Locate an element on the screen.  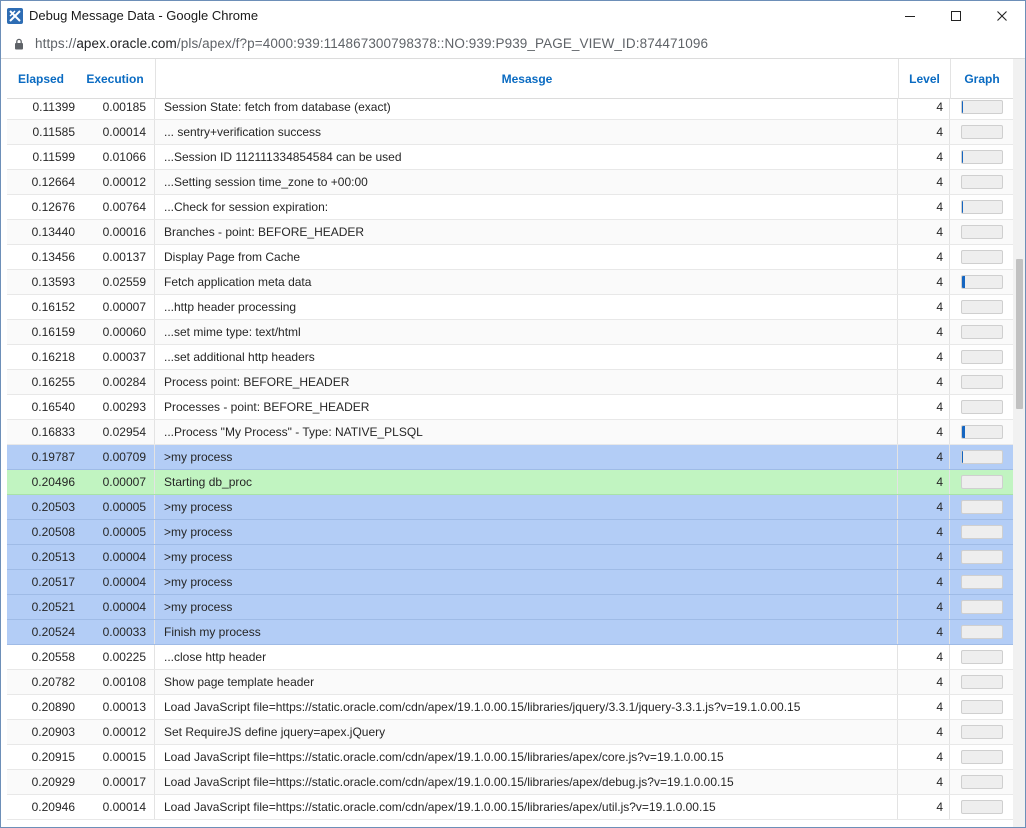
message-cell: ... sentry+verification success is located at coordinates (526, 132).